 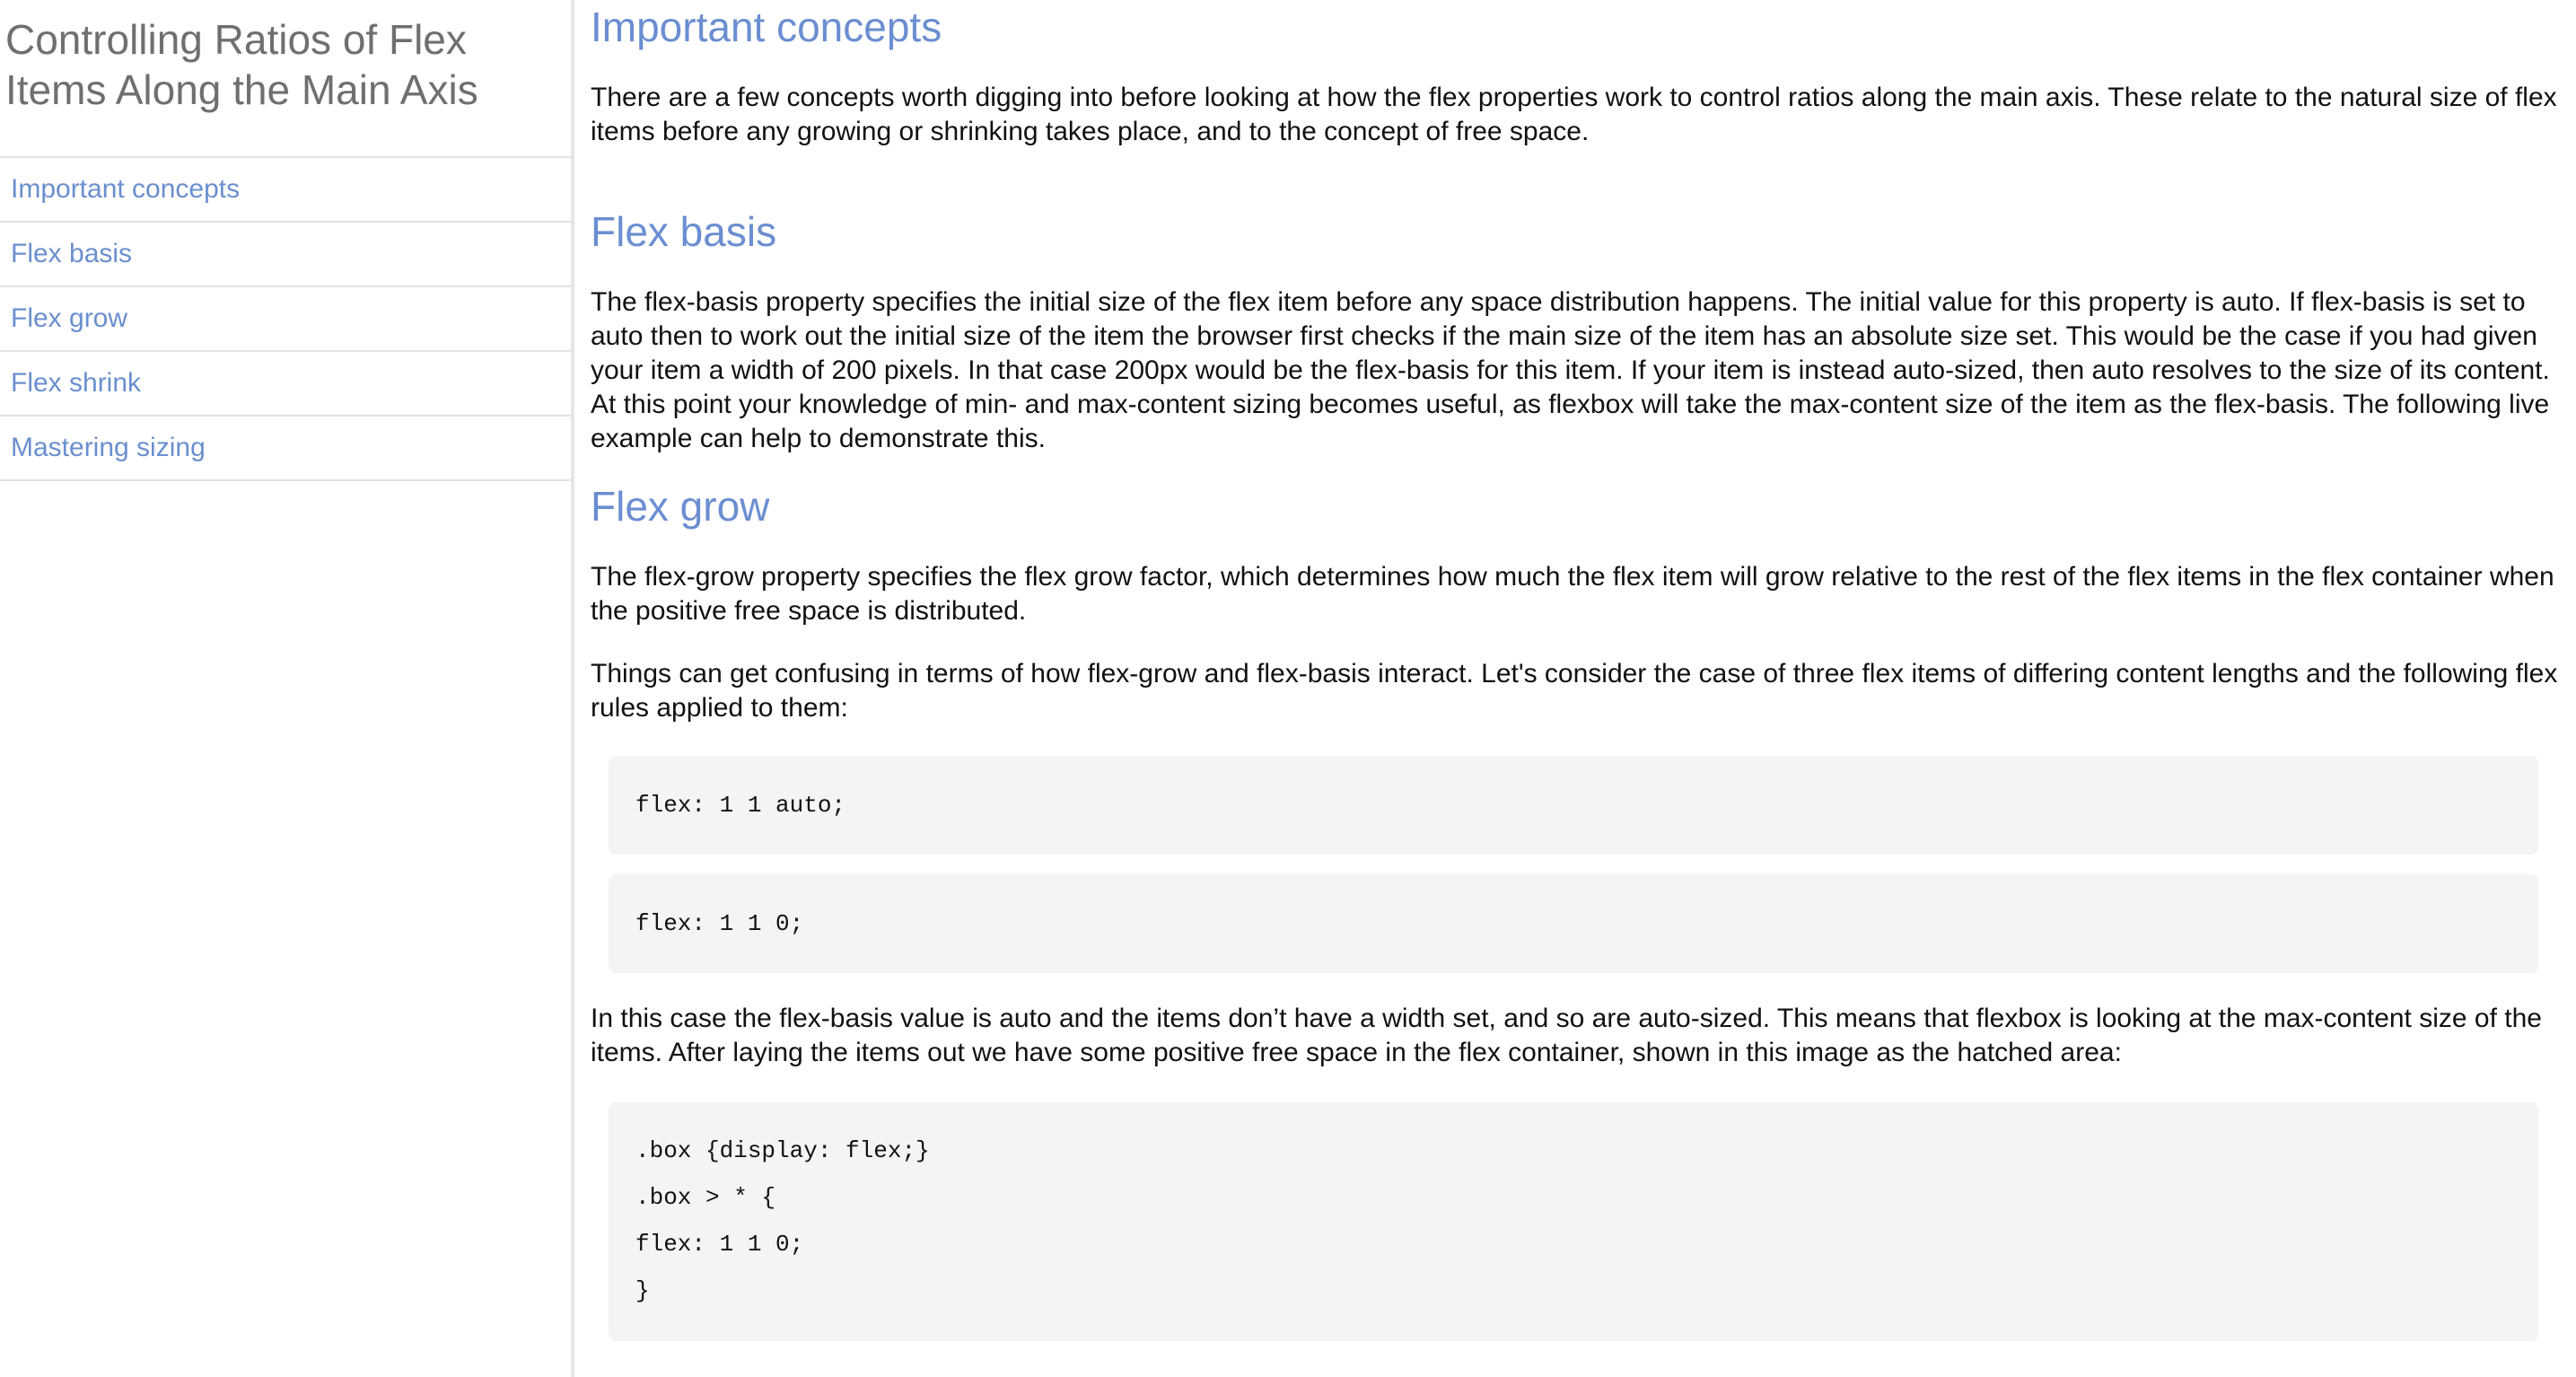 I want to click on toc-item-flex-shrink: Flex shrink, so click(x=285, y=384).